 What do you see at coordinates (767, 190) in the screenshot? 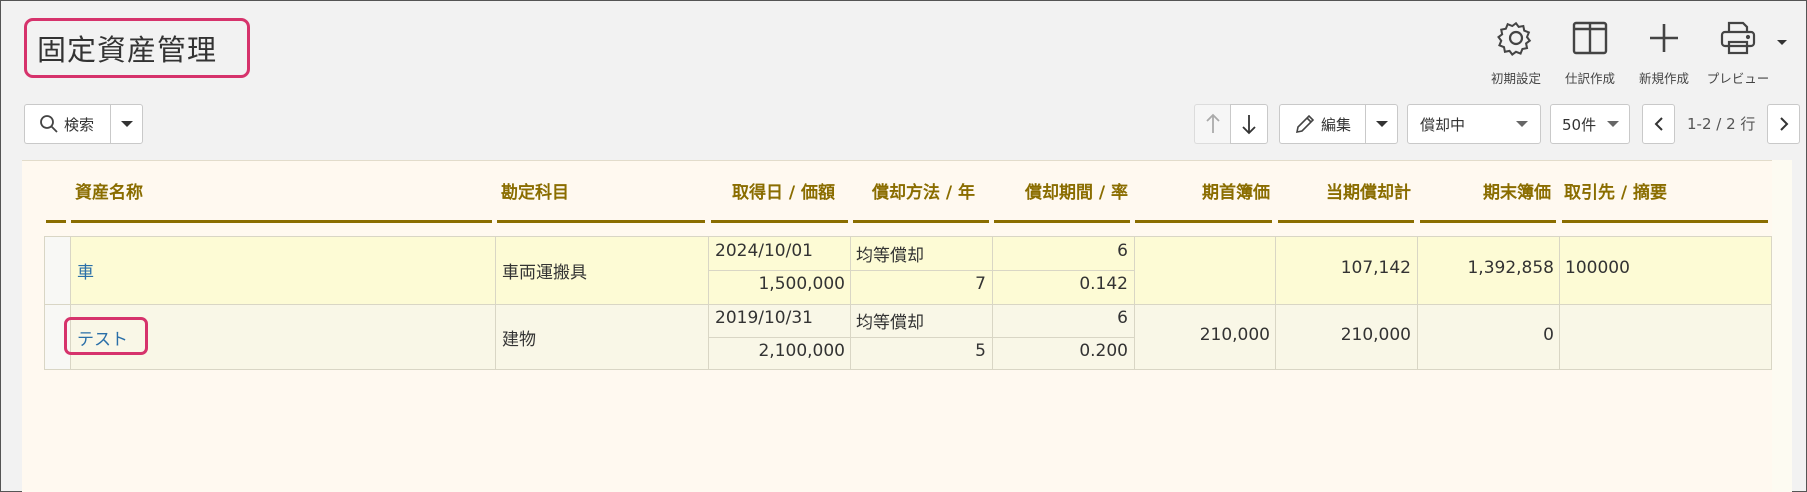
I see `col-header-acquired: 取得日 / 価額` at bounding box center [767, 190].